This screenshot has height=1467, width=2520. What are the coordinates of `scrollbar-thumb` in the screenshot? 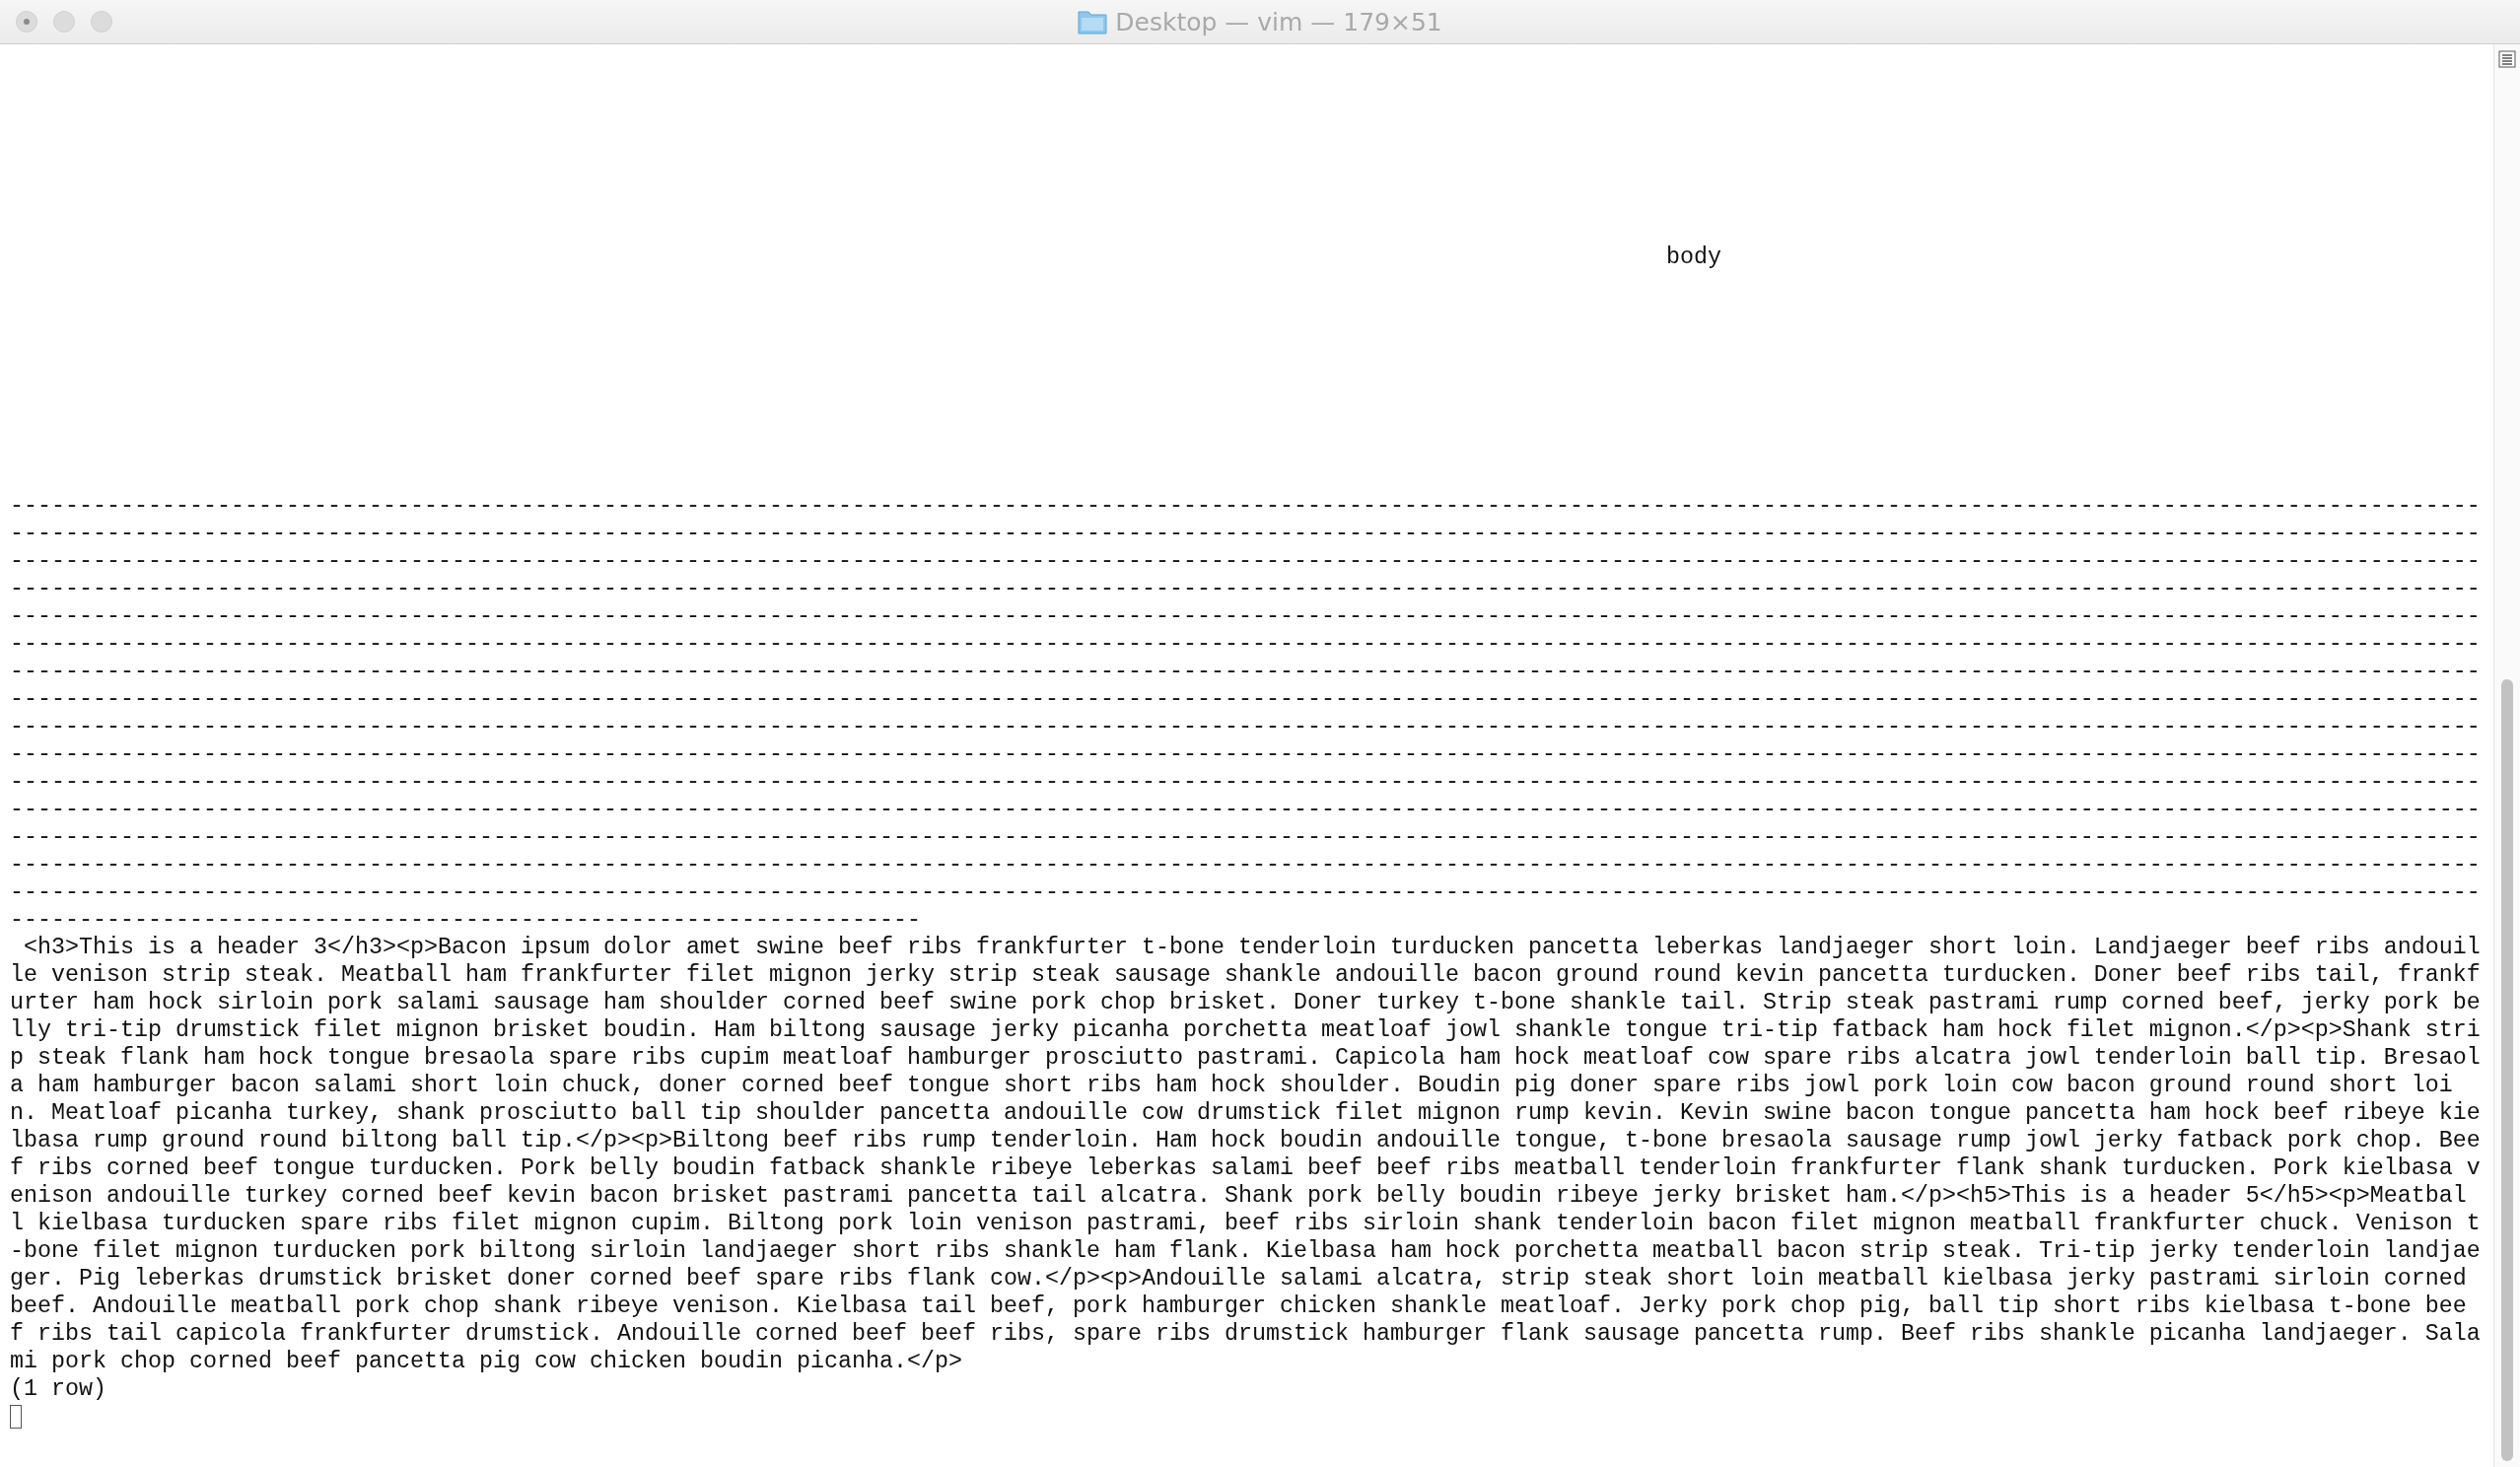 It's located at (2507, 1070).